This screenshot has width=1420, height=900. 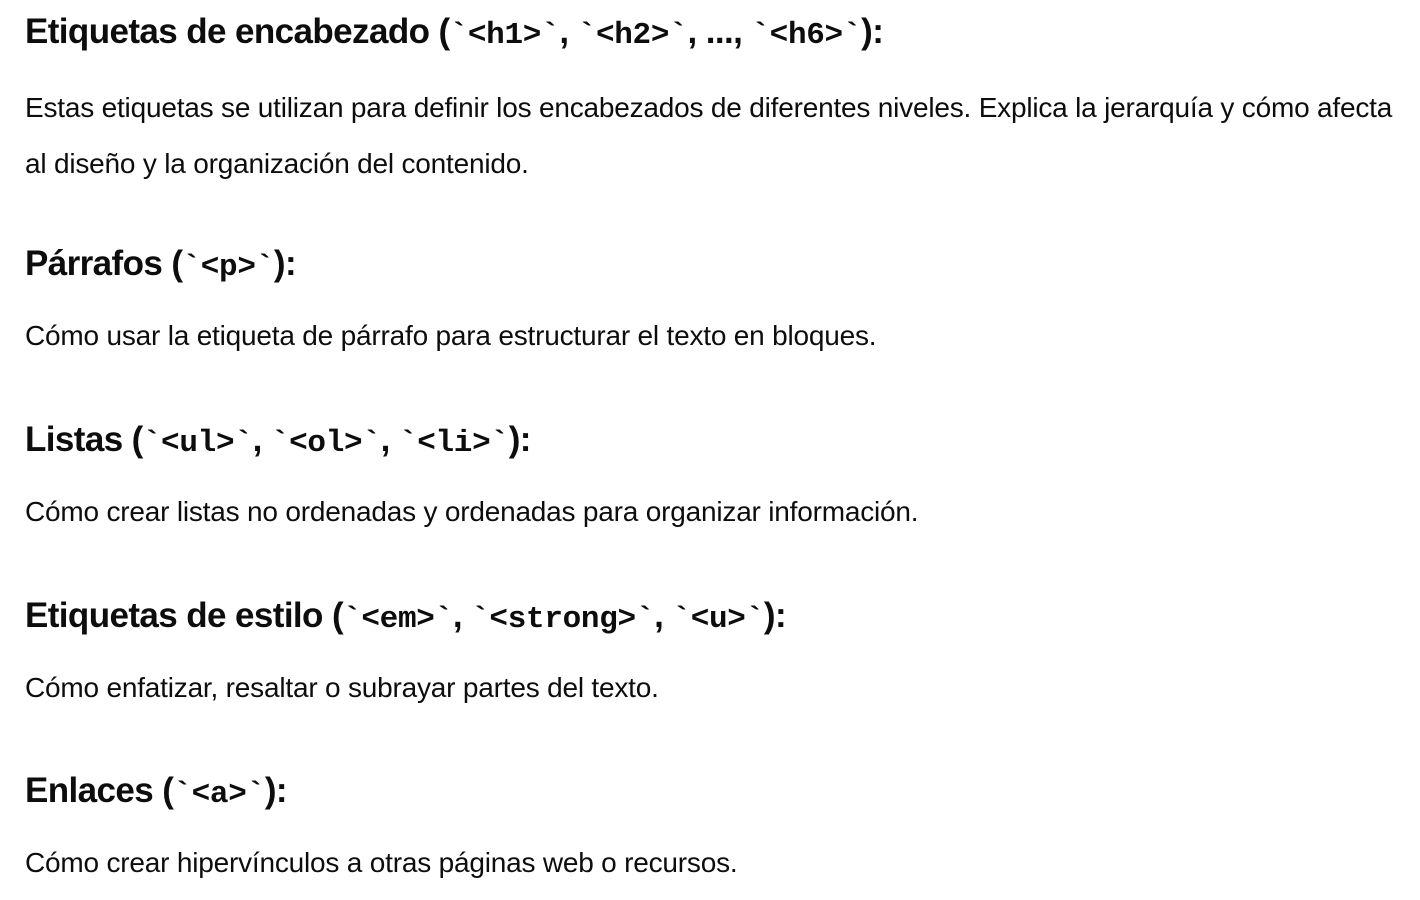 I want to click on inline-code: `<u>`, so click(x=718, y=619).